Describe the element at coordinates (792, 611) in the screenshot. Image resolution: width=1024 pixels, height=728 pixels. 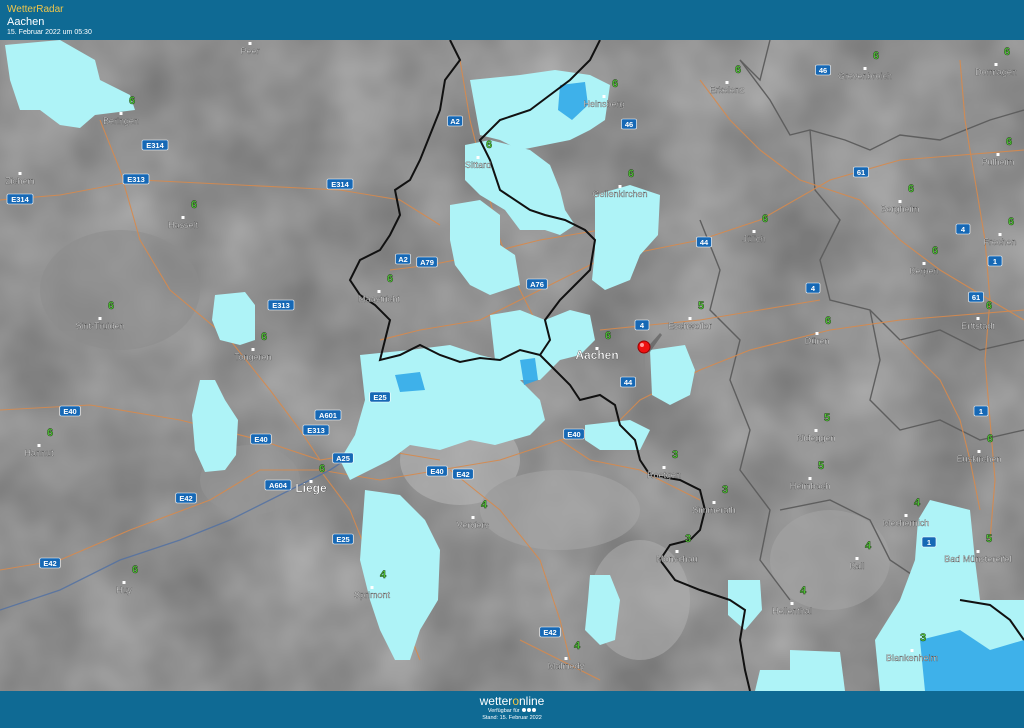
I see `city-name: Hellenthal` at that location.